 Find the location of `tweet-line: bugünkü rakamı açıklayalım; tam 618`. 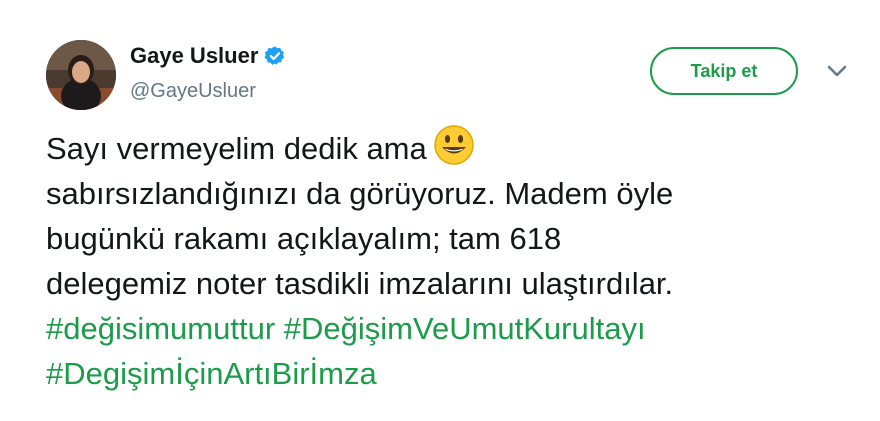

tweet-line: bugünkü rakamı açıklayalım; tam 618 is located at coordinates (304, 238).